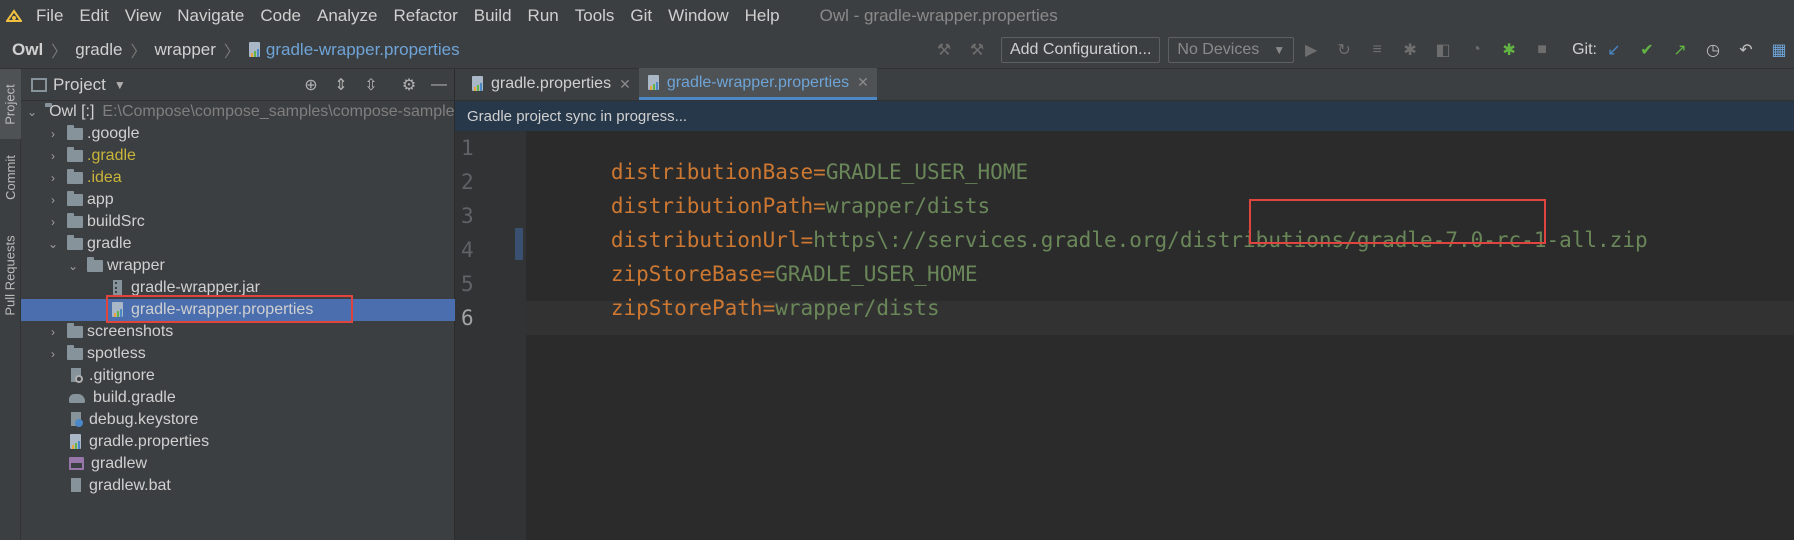 The image size is (1794, 540). I want to click on menu-analyze: Analyze, so click(347, 16).